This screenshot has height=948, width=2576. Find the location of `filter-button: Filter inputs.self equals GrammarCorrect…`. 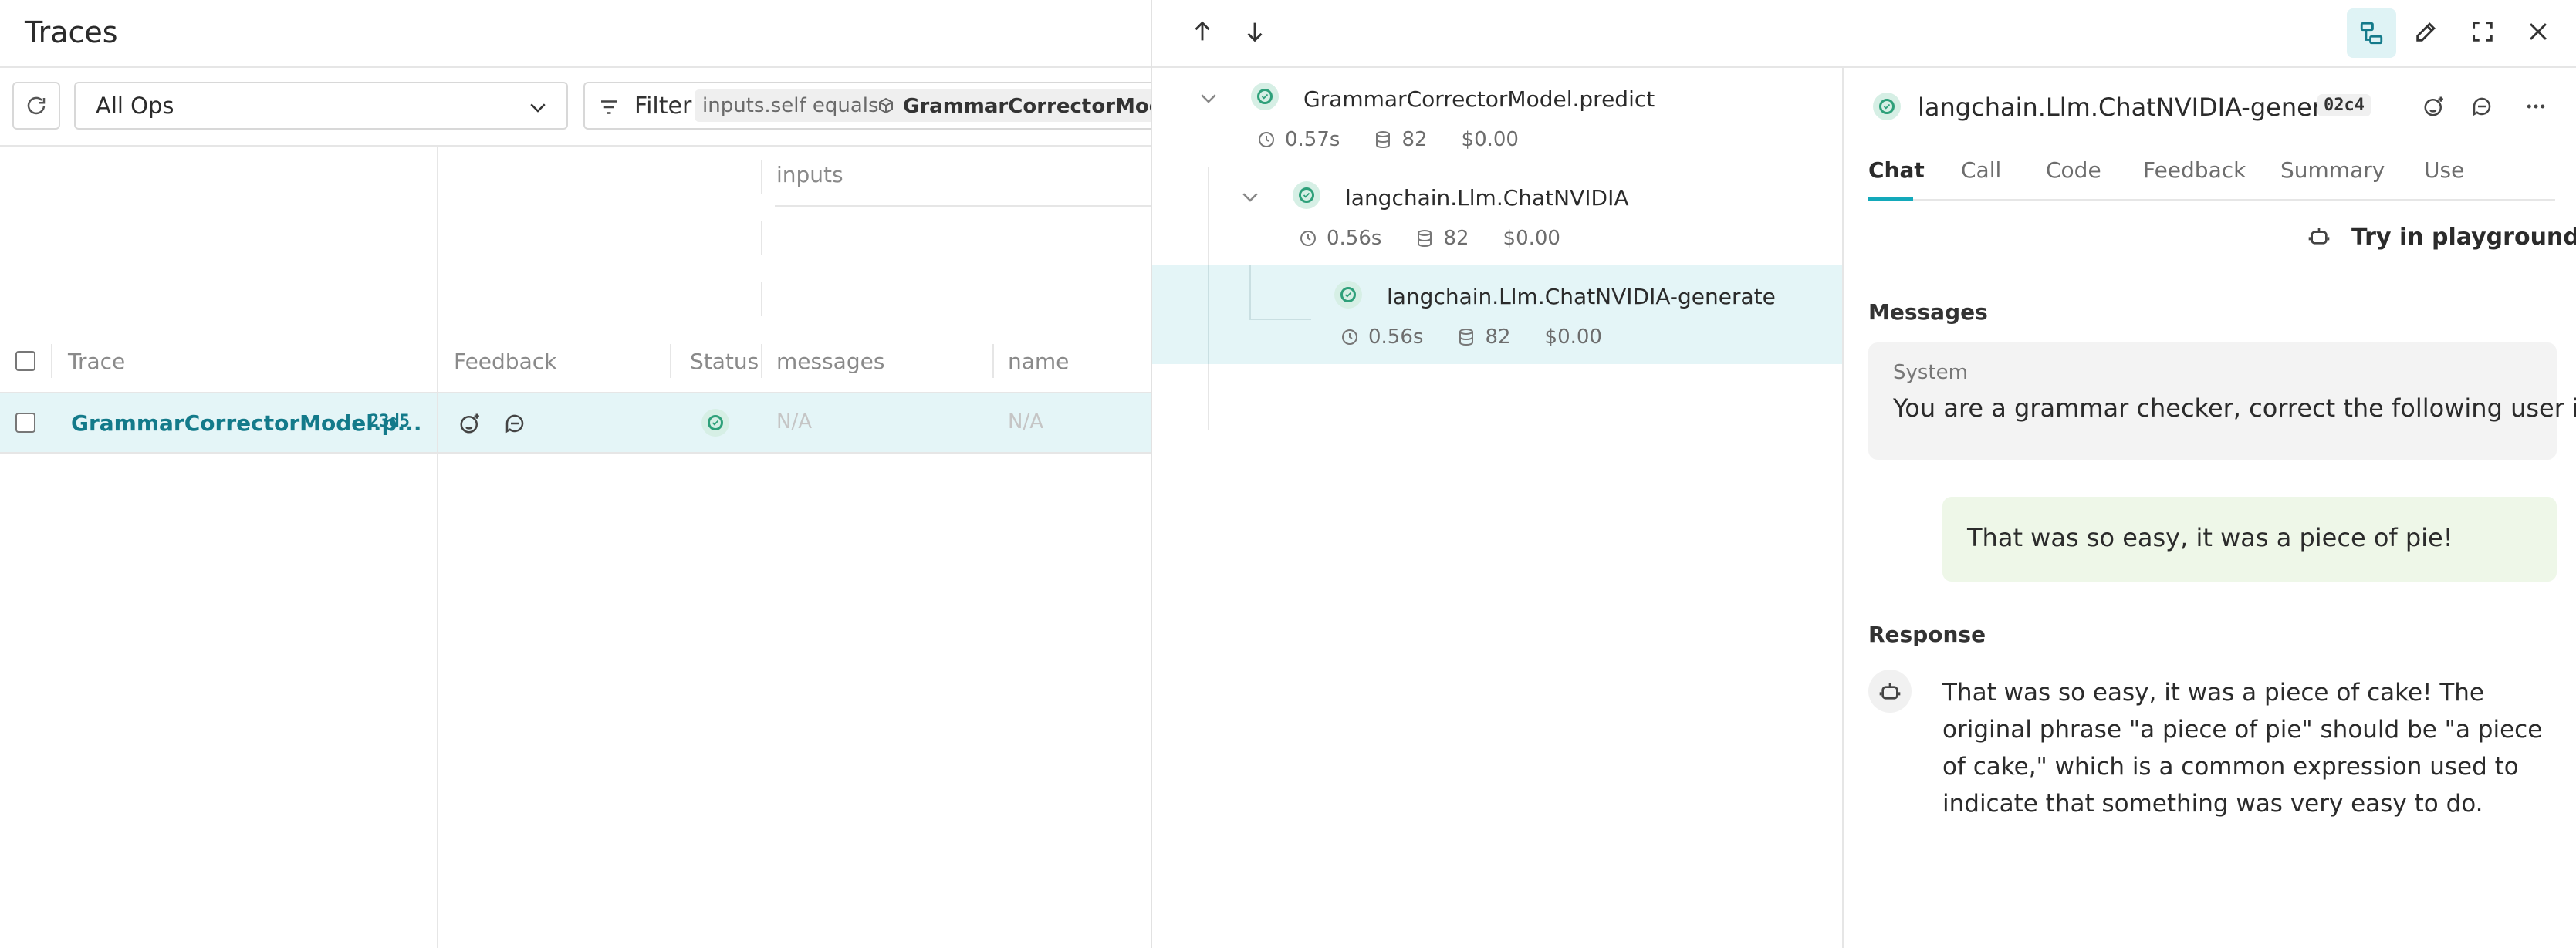

filter-button: Filter inputs.self equals GrammarCorrect… is located at coordinates (867, 106).